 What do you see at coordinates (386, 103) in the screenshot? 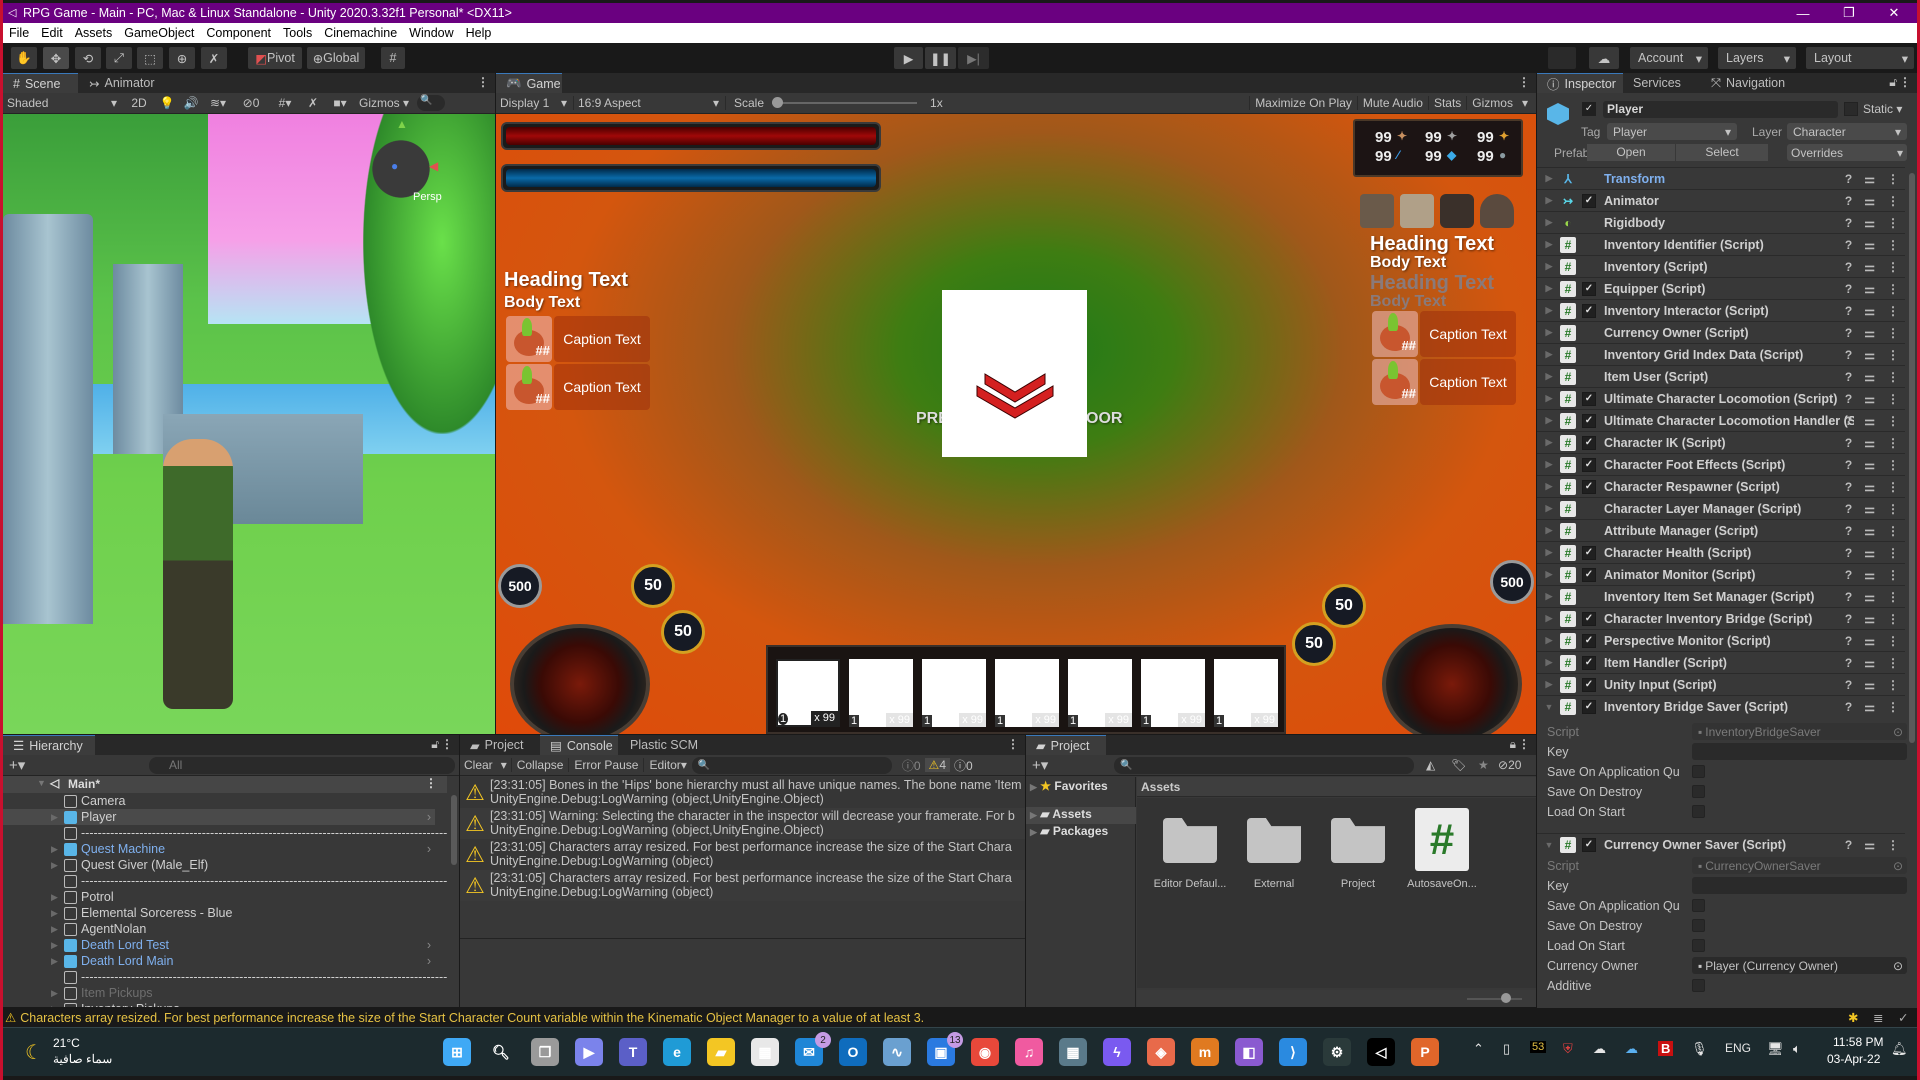
I see `gizmos-dropdown: Gizmos ▾` at bounding box center [386, 103].